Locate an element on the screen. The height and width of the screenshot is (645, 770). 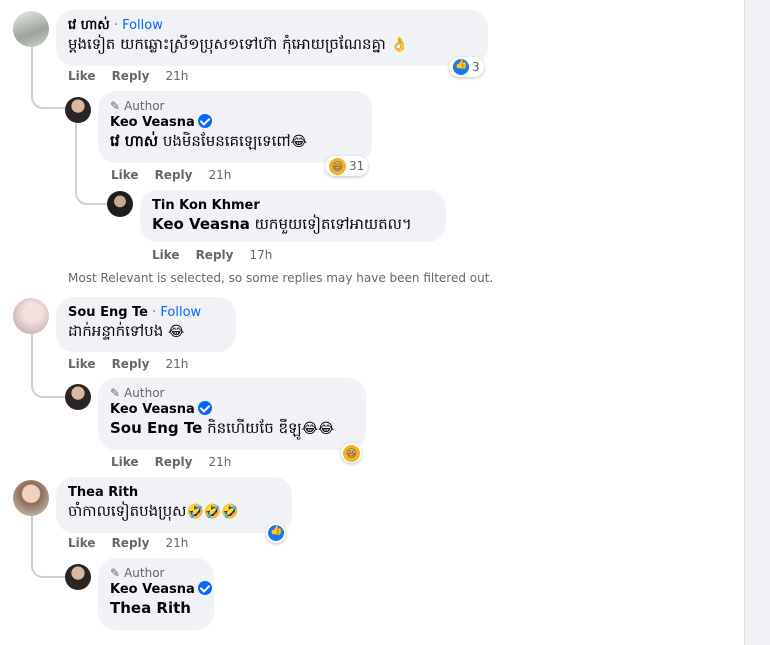
reaction-summary is located at coordinates (276, 533).